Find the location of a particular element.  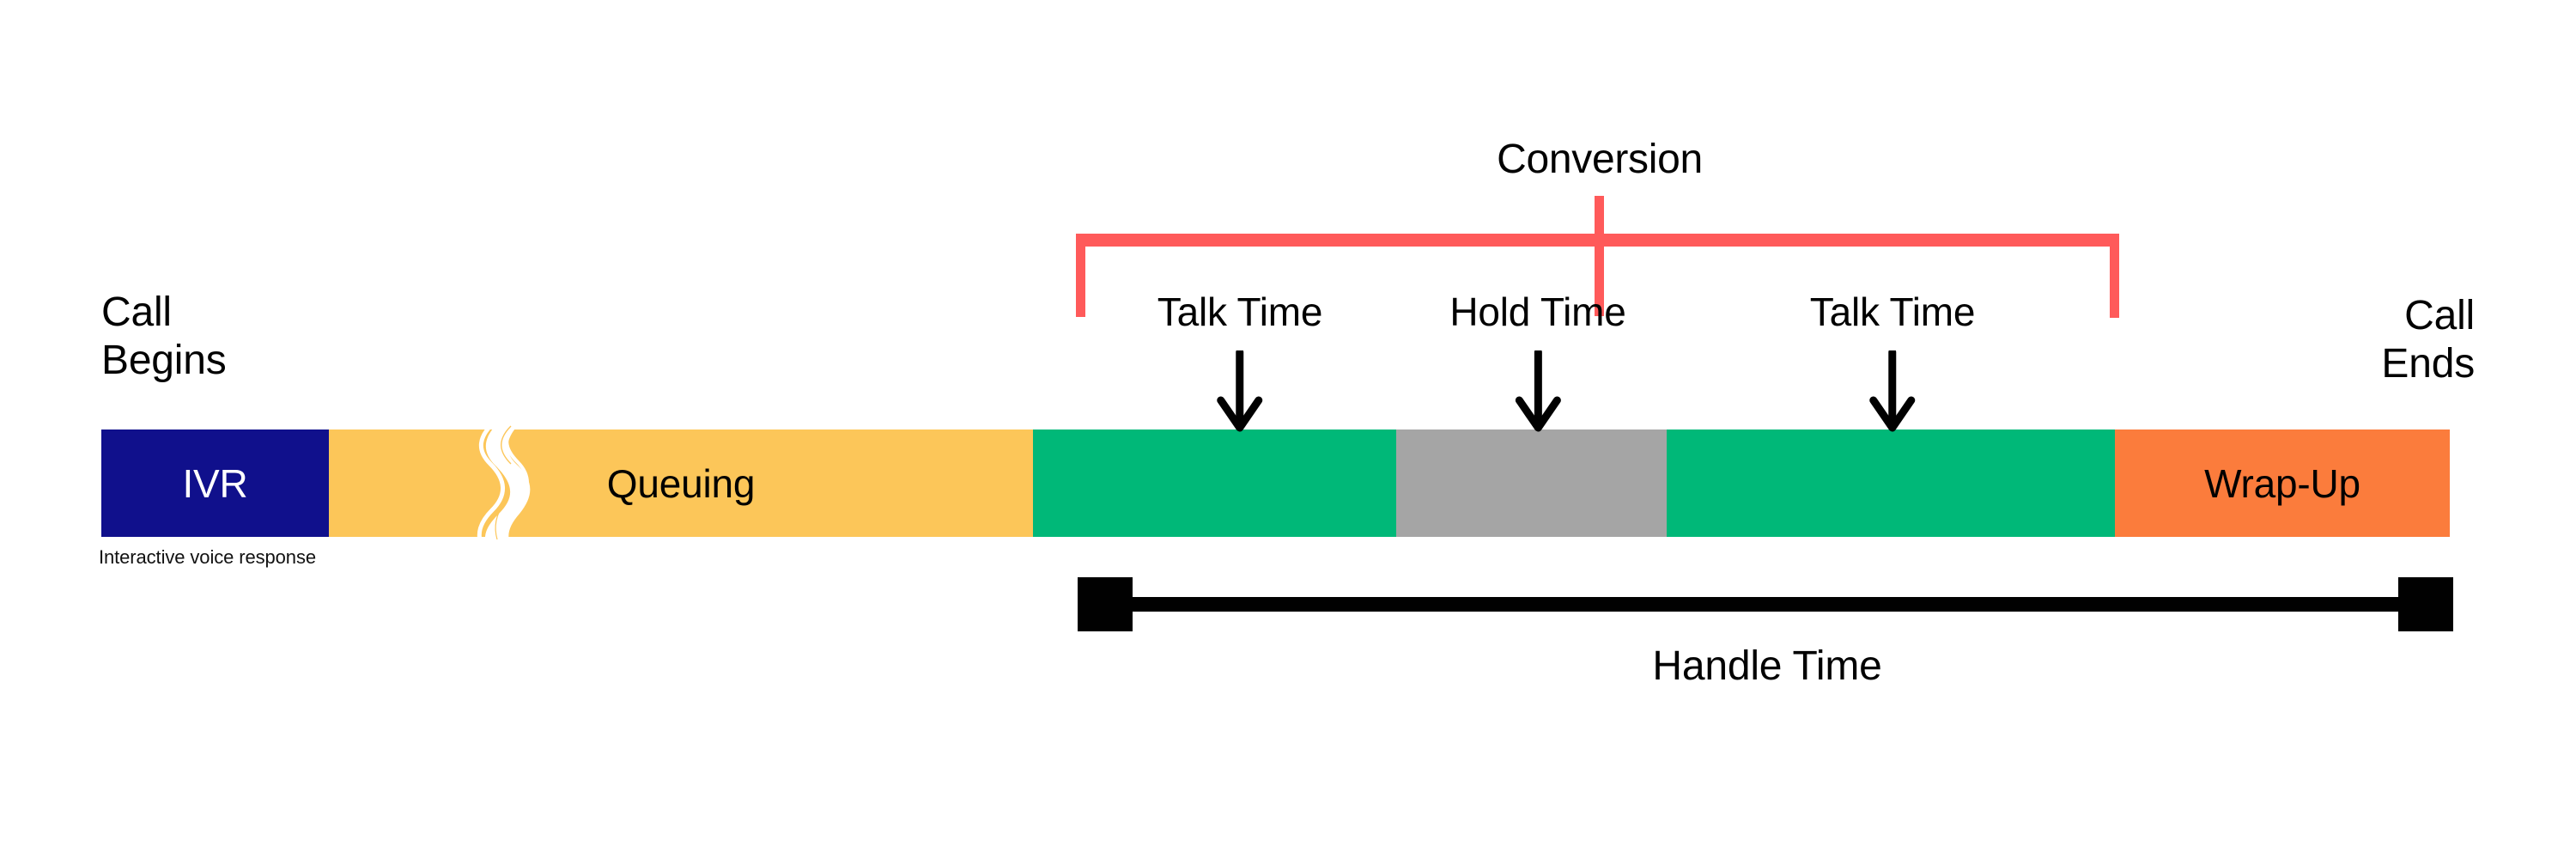

timeline-segment-ivr: IVR is located at coordinates (215, 483).